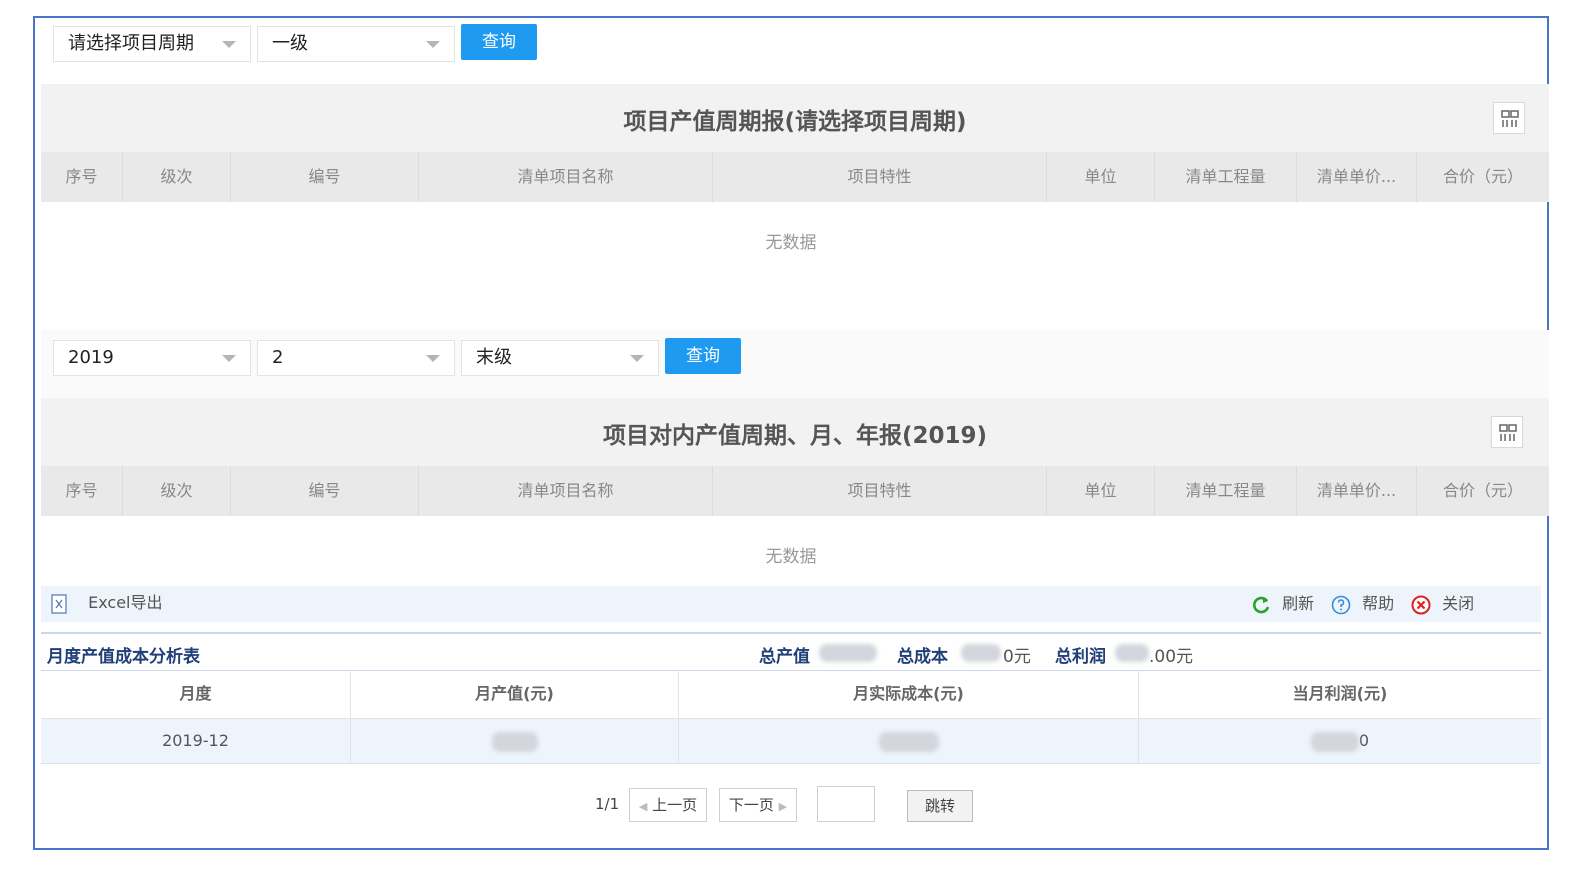 The height and width of the screenshot is (884, 1591). Describe the element at coordinates (1101, 491) in the screenshot. I see `table2-header-cell: 单位` at that location.